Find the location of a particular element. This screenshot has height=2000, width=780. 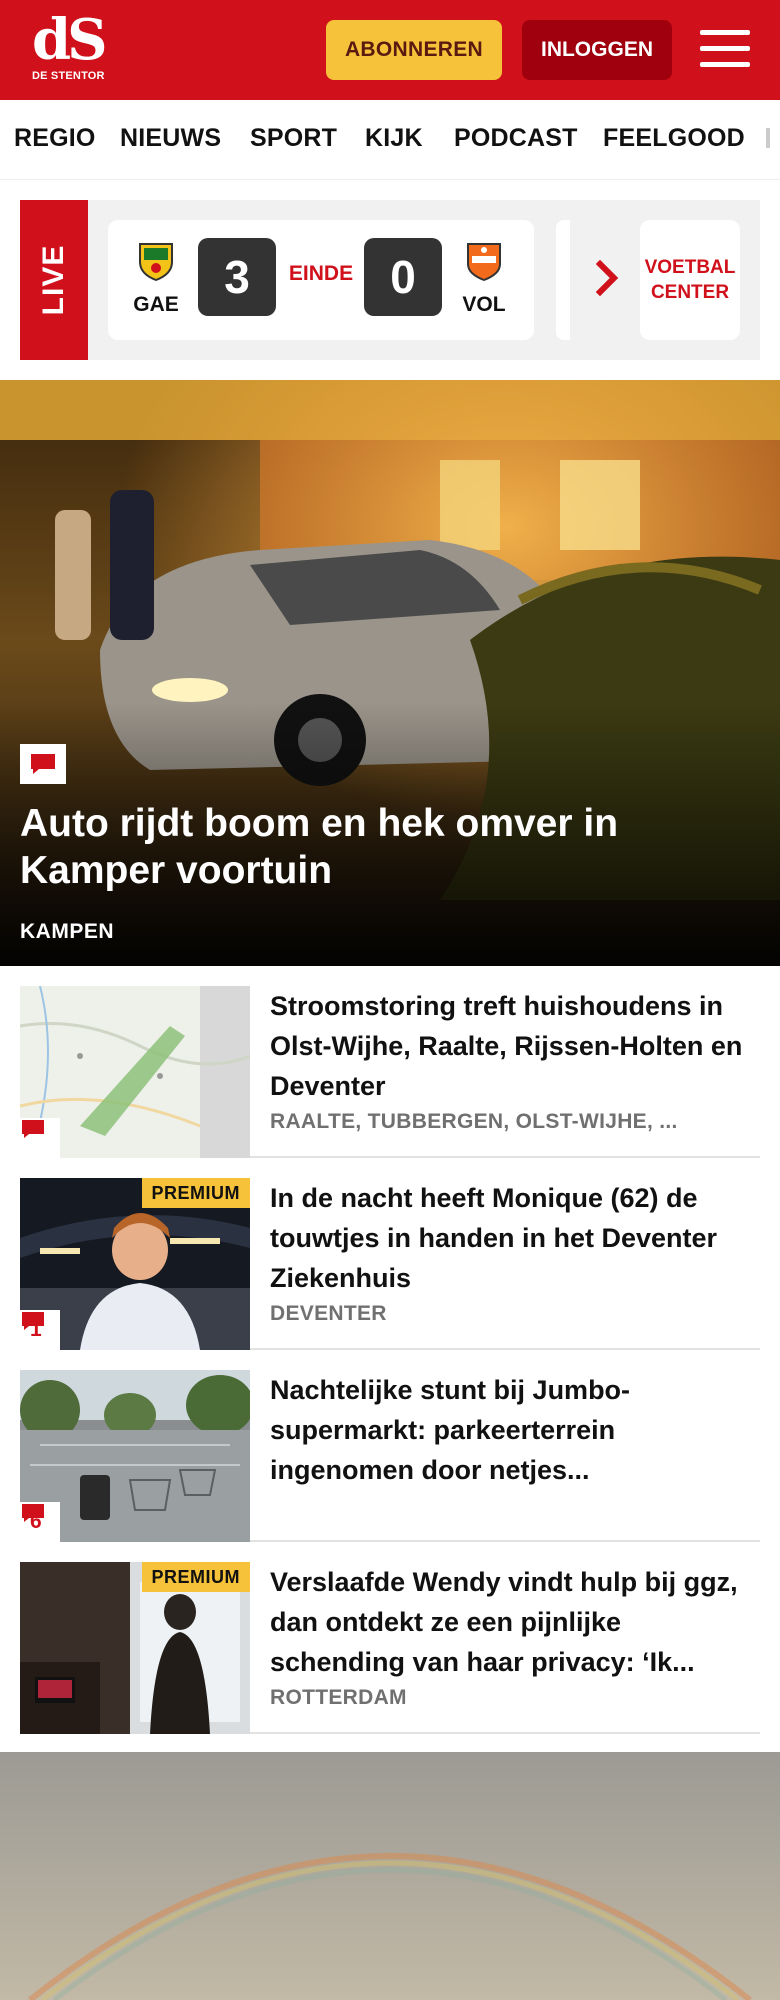

nav-item-nieuws: NIEUWS is located at coordinates (170, 138).